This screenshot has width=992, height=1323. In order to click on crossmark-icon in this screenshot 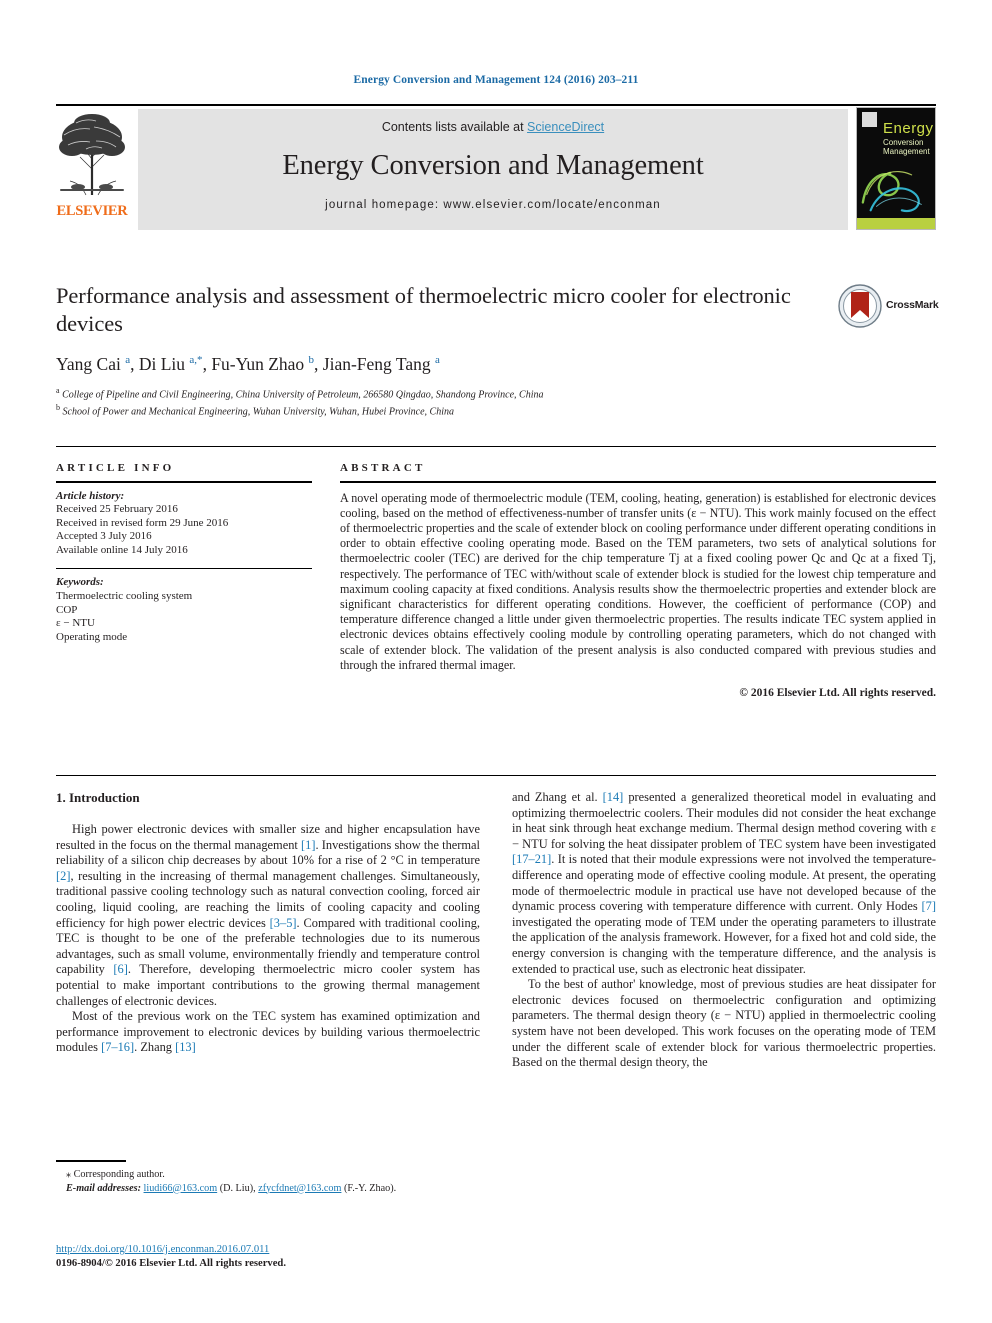, I will do `click(860, 306)`.